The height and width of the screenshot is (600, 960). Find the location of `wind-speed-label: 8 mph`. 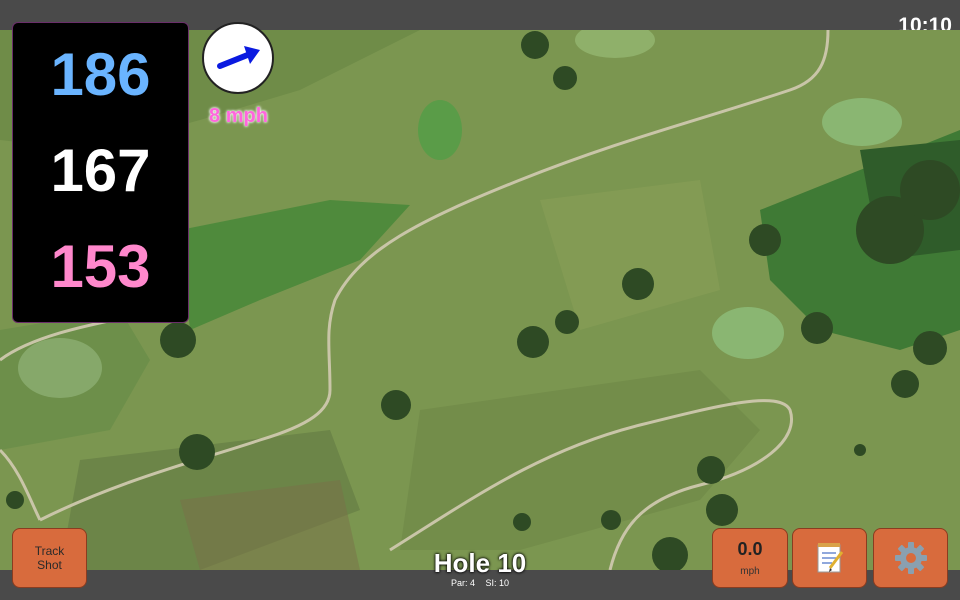

wind-speed-label: 8 mph is located at coordinates (238, 116).